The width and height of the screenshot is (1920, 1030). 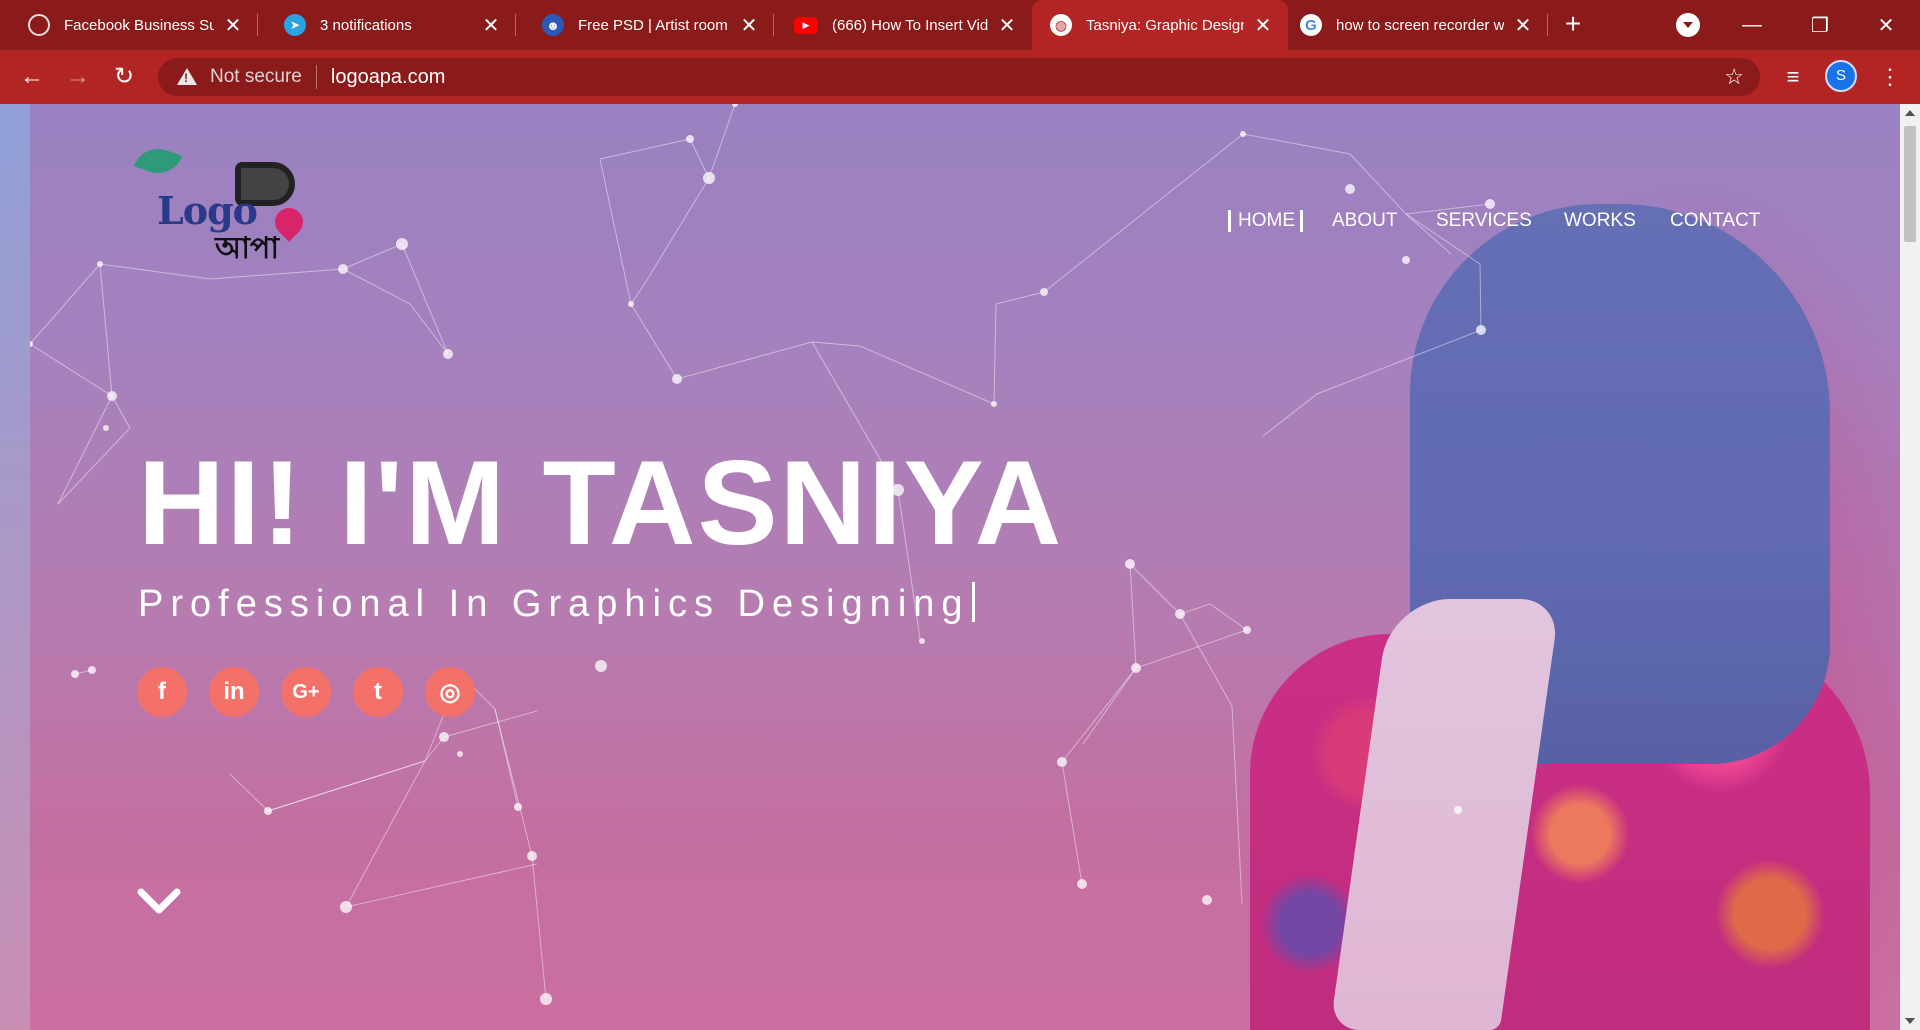 I want to click on linkedin-icon: in, so click(x=234, y=692).